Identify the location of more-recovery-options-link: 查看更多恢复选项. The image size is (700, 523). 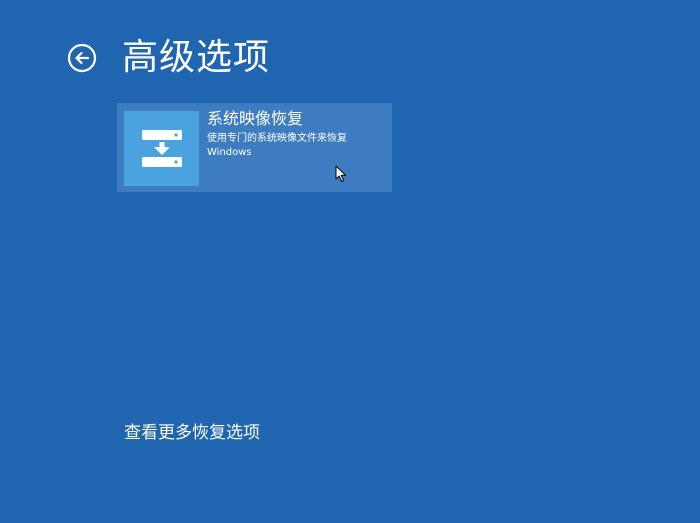
(192, 433).